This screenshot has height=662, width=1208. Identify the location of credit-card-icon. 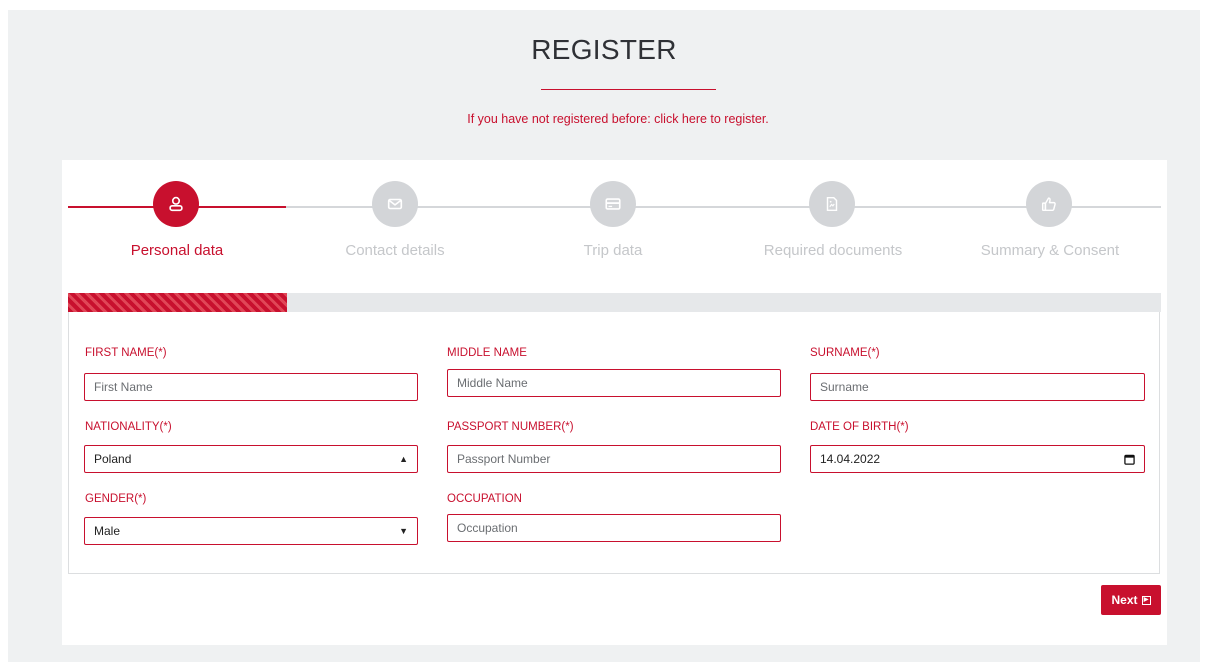
(613, 204).